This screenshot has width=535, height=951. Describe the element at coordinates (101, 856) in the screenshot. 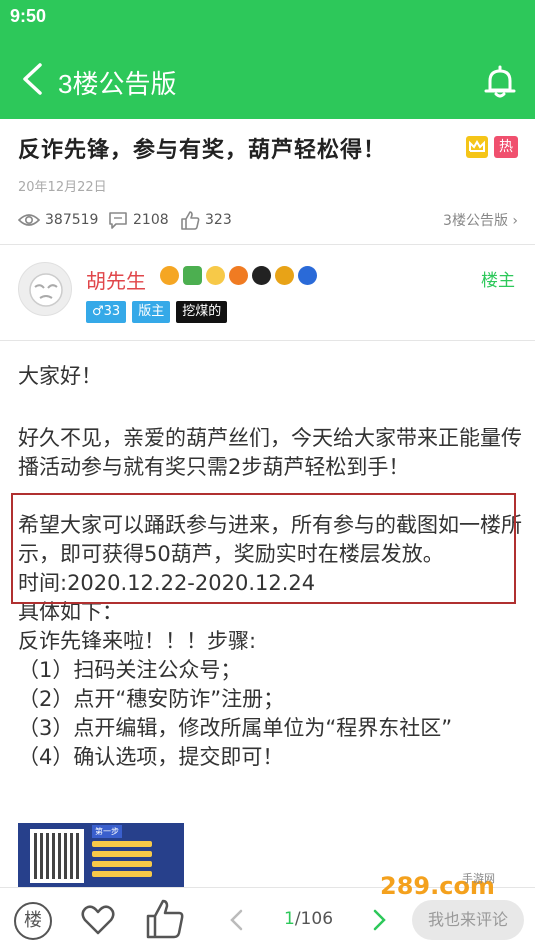

I see `content-image: 第一步` at that location.